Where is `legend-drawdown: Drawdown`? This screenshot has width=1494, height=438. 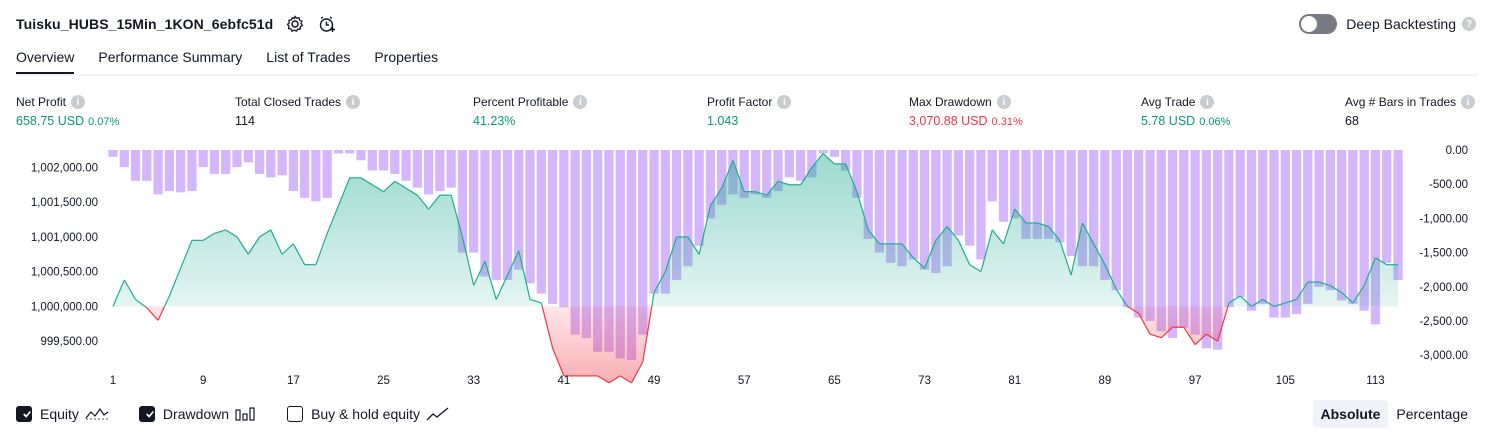
legend-drawdown: Drawdown is located at coordinates (197, 414).